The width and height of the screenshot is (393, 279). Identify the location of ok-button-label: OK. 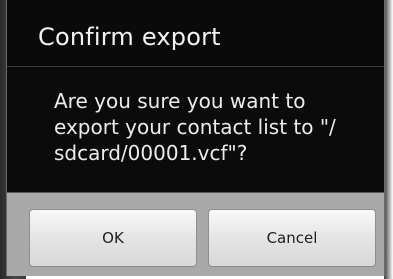
(113, 238).